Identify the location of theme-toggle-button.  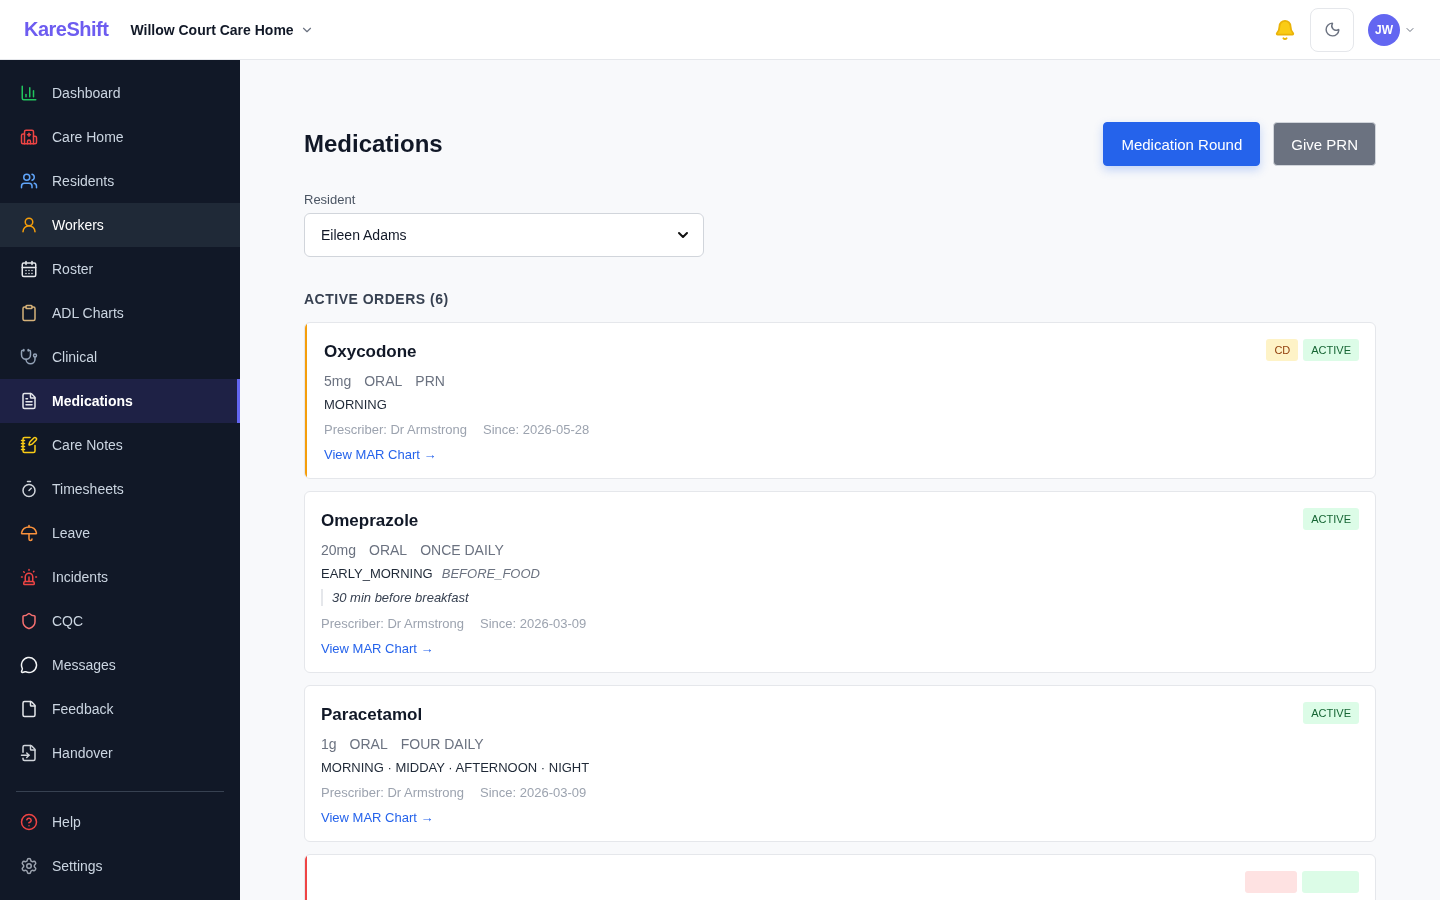
(1332, 29).